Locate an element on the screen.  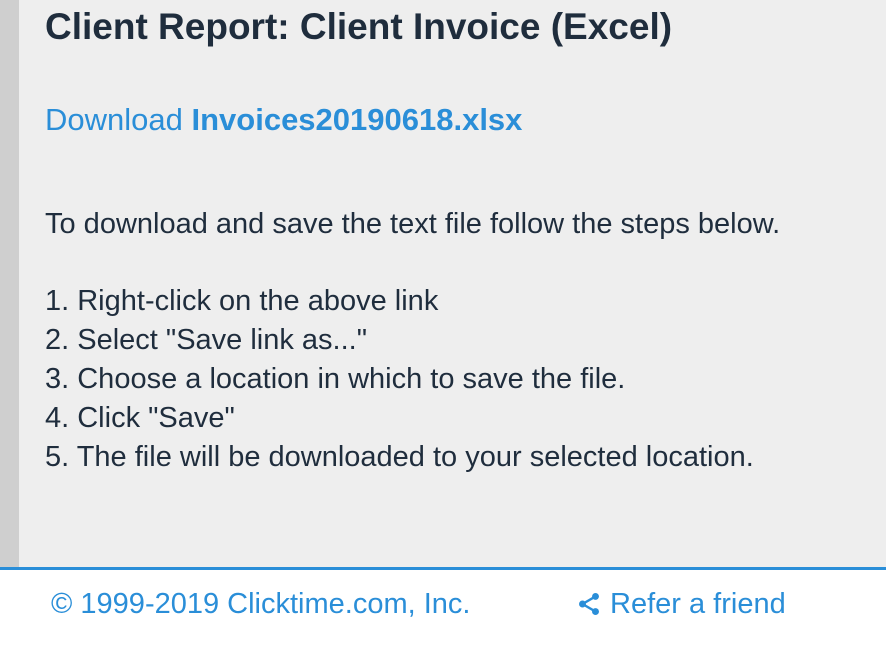
step-item: 4. Click "Save" is located at coordinates (140, 418).